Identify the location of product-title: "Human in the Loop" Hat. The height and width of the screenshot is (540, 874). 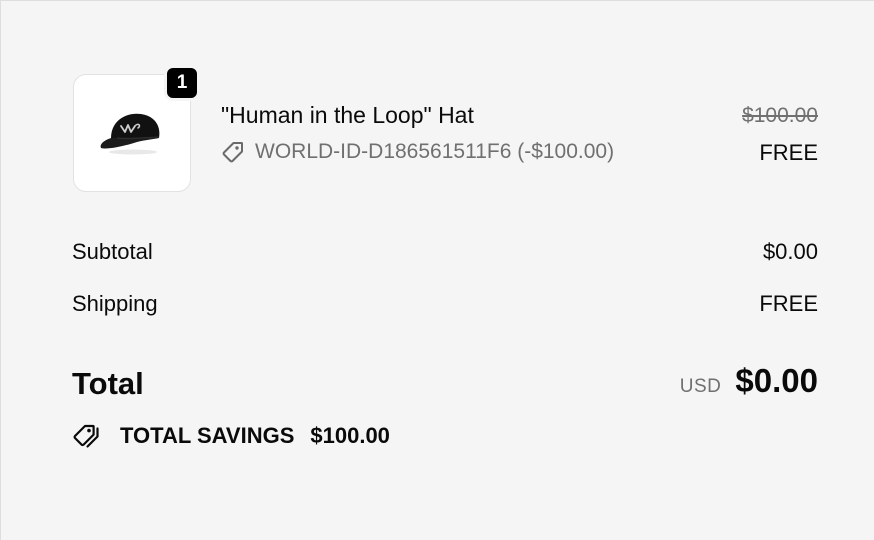
(347, 115).